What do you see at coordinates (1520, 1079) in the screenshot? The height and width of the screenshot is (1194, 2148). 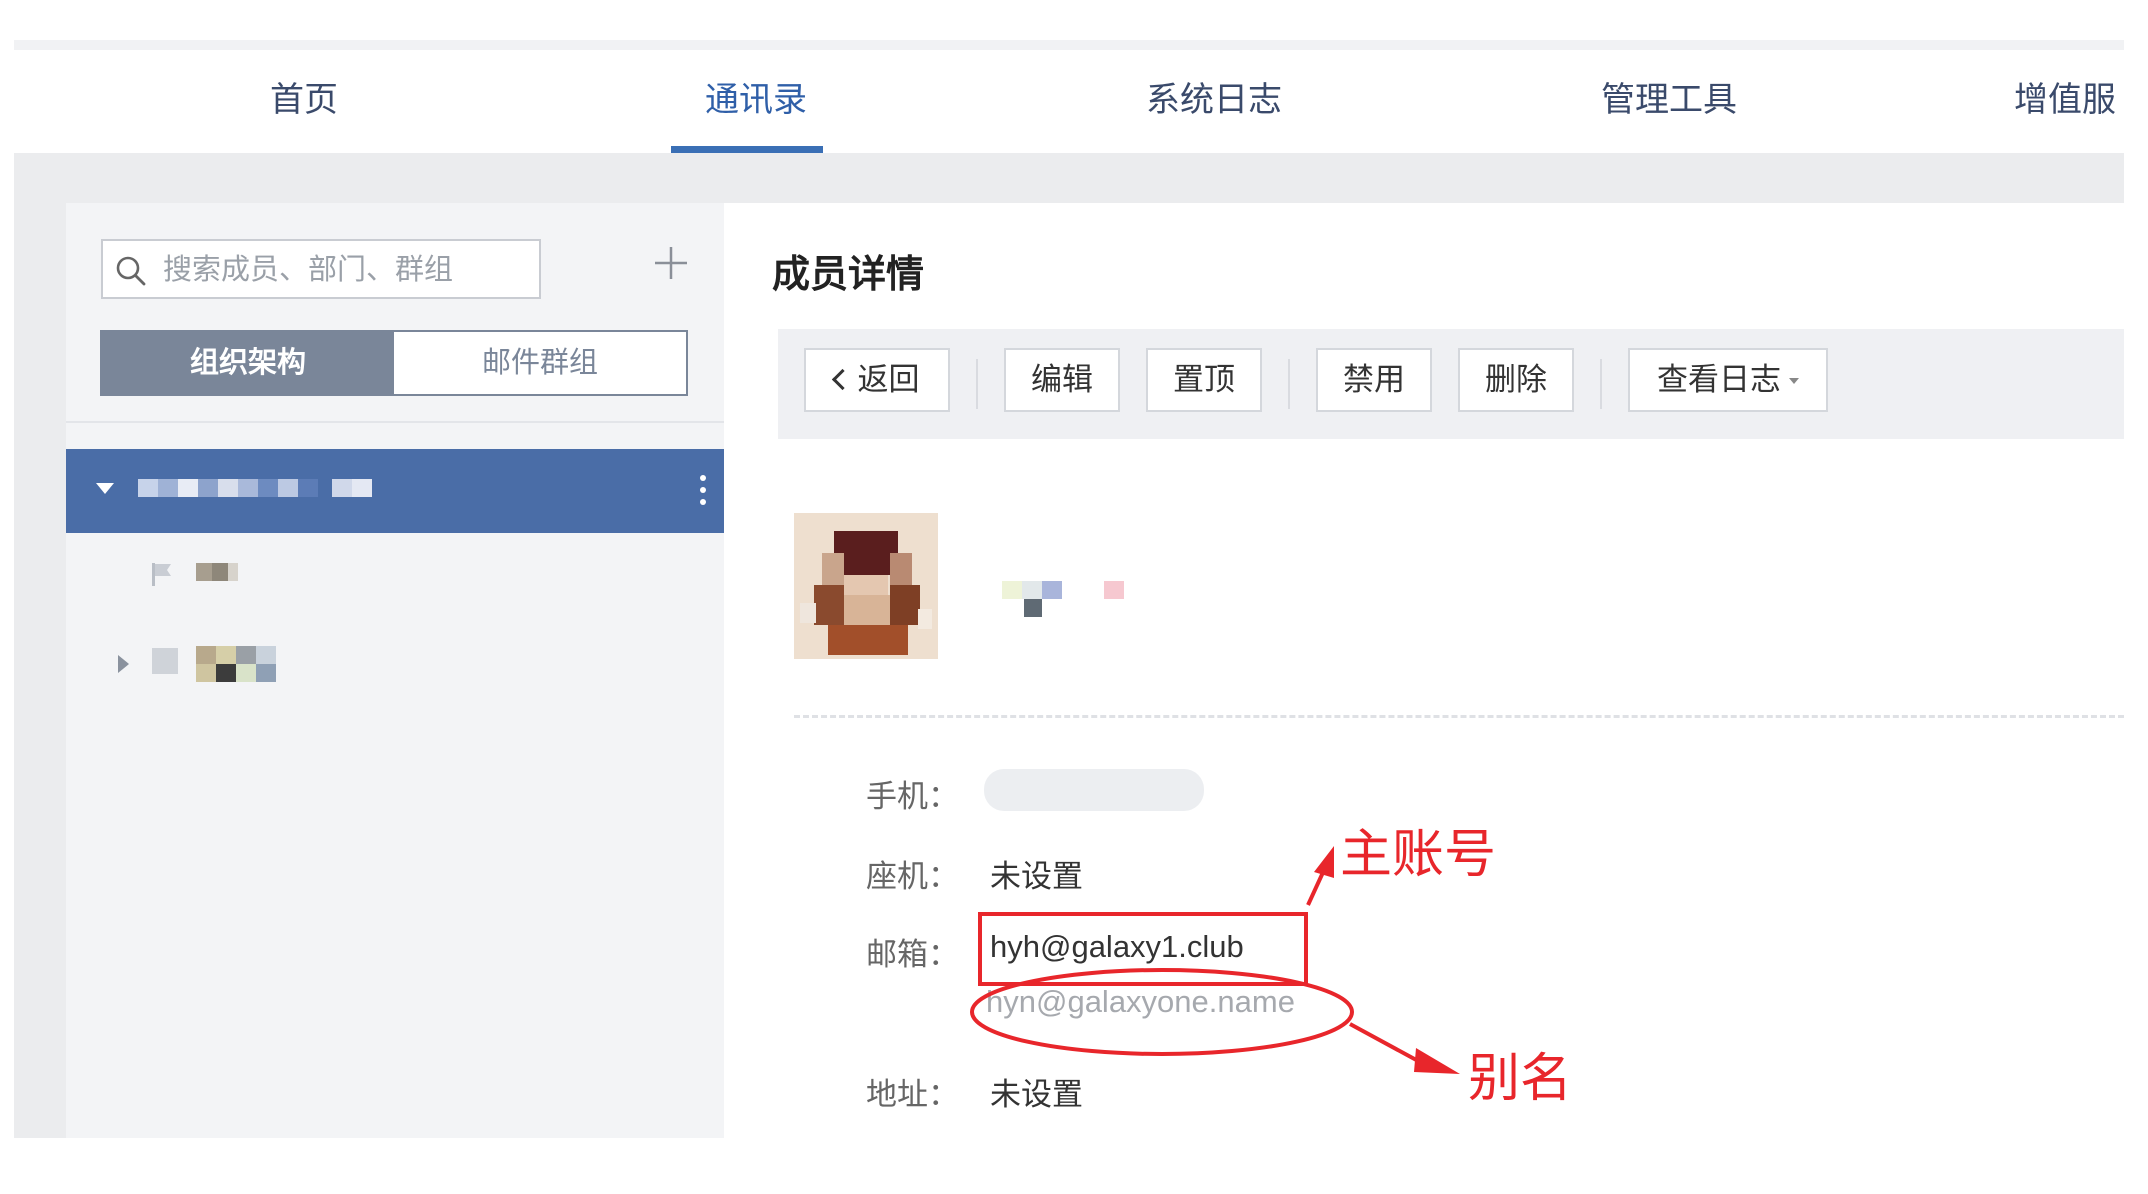 I see `alias-annotation: 别名` at bounding box center [1520, 1079].